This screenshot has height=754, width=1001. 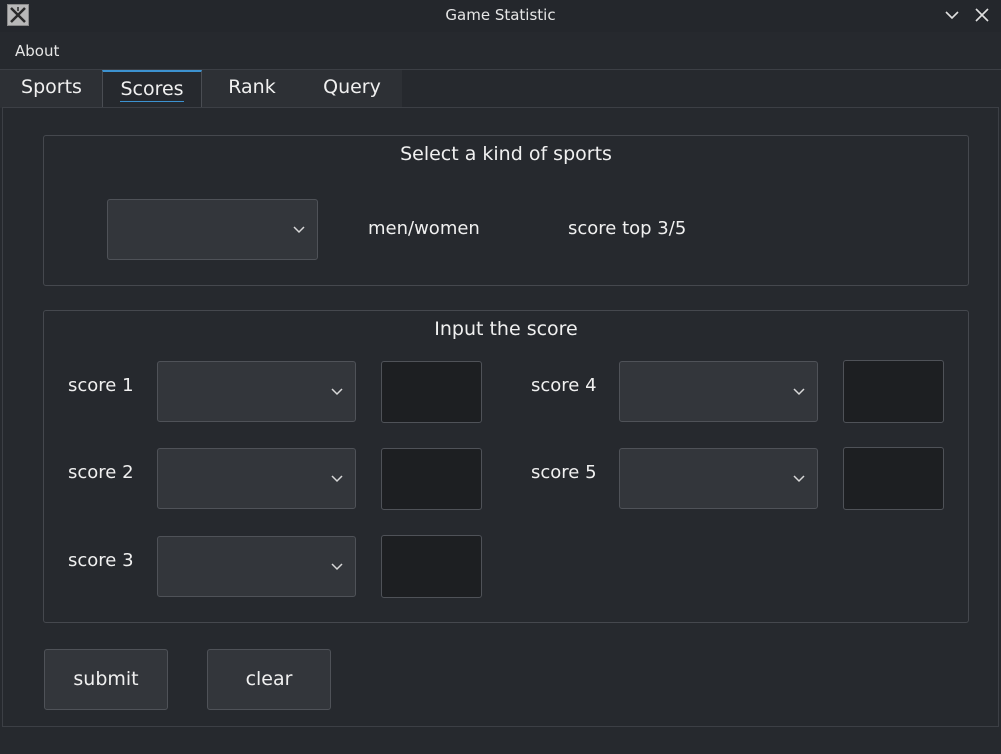 What do you see at coordinates (718, 478) in the screenshot?
I see `score-5-combobox` at bounding box center [718, 478].